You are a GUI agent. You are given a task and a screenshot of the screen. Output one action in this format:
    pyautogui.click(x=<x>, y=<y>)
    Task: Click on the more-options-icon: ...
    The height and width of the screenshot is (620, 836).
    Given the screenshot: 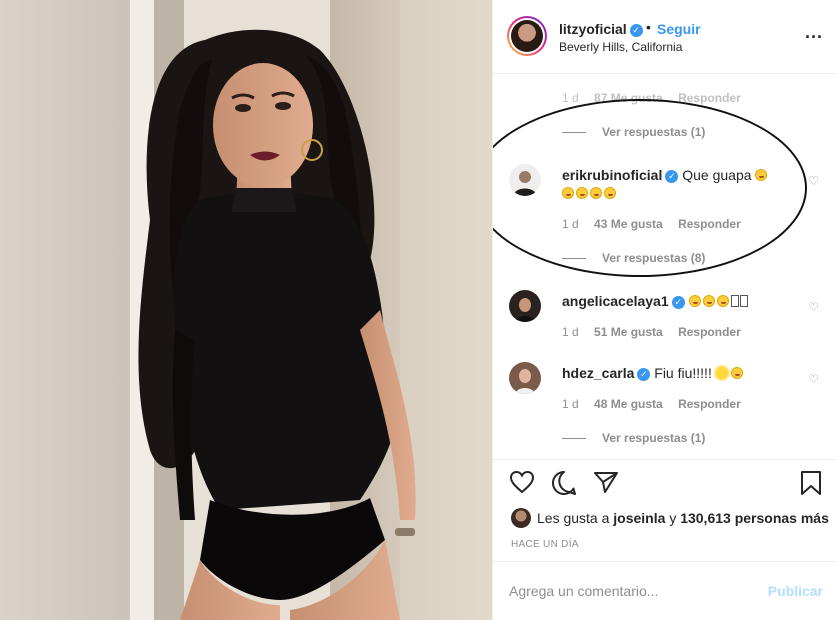 What is the action you would take?
    pyautogui.click(x=814, y=32)
    